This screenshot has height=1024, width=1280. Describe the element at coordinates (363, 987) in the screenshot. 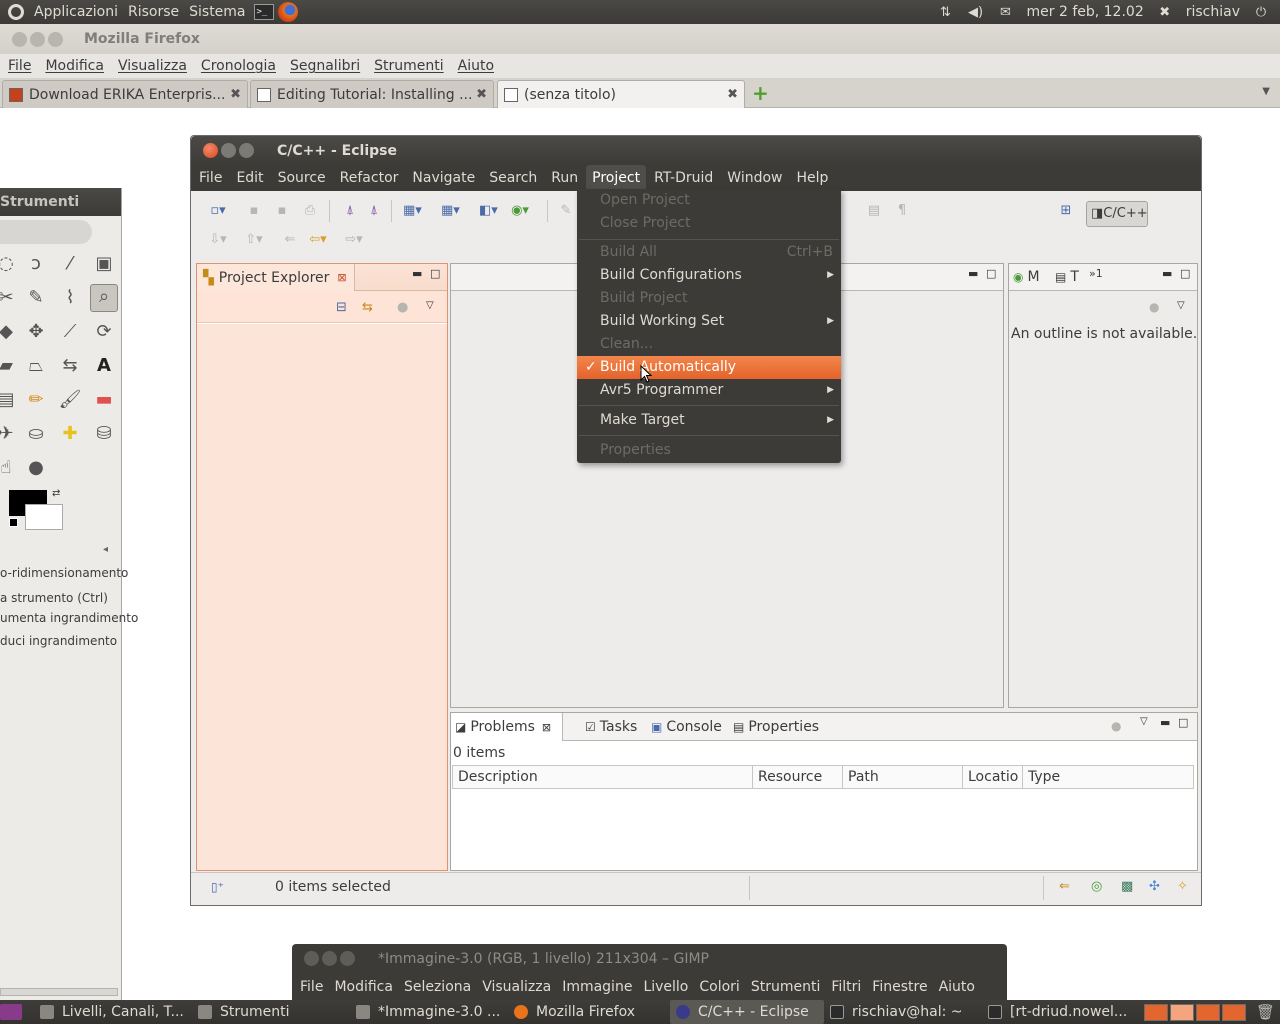

I see `gimp-menu-modifica: Modifica` at that location.